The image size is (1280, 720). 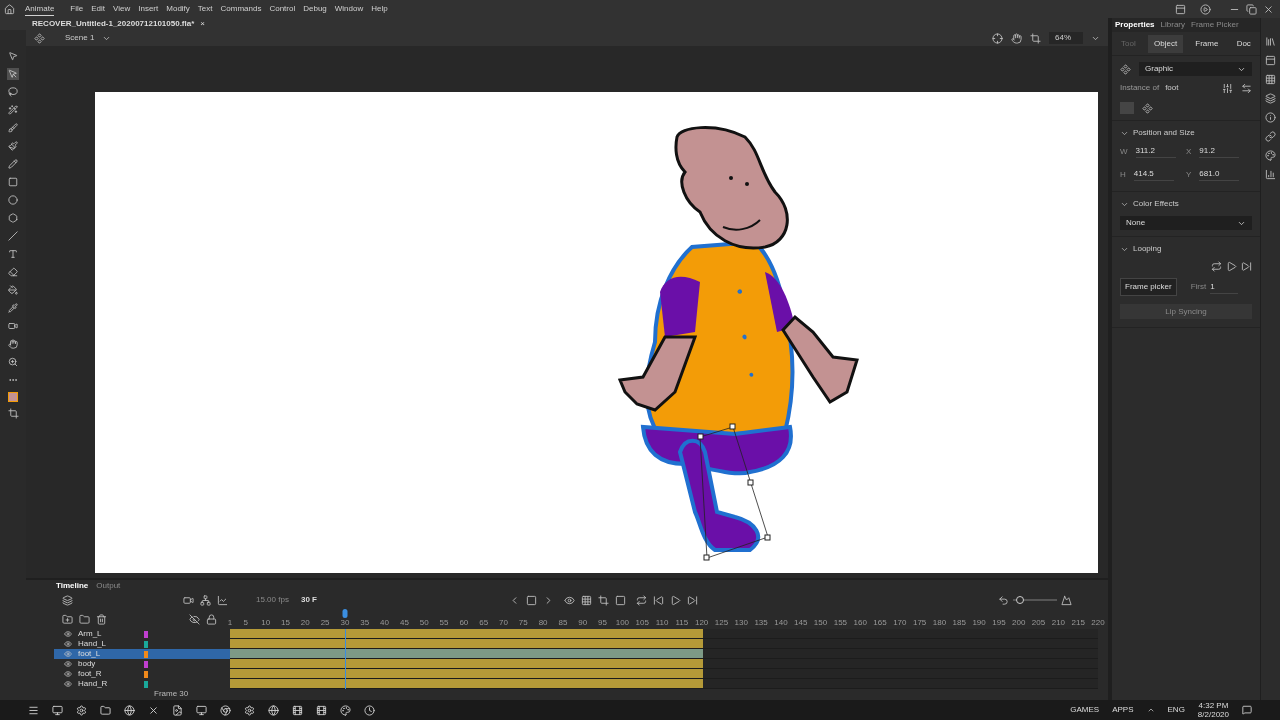 What do you see at coordinates (531, 600) in the screenshot?
I see `keyframe-icon` at bounding box center [531, 600].